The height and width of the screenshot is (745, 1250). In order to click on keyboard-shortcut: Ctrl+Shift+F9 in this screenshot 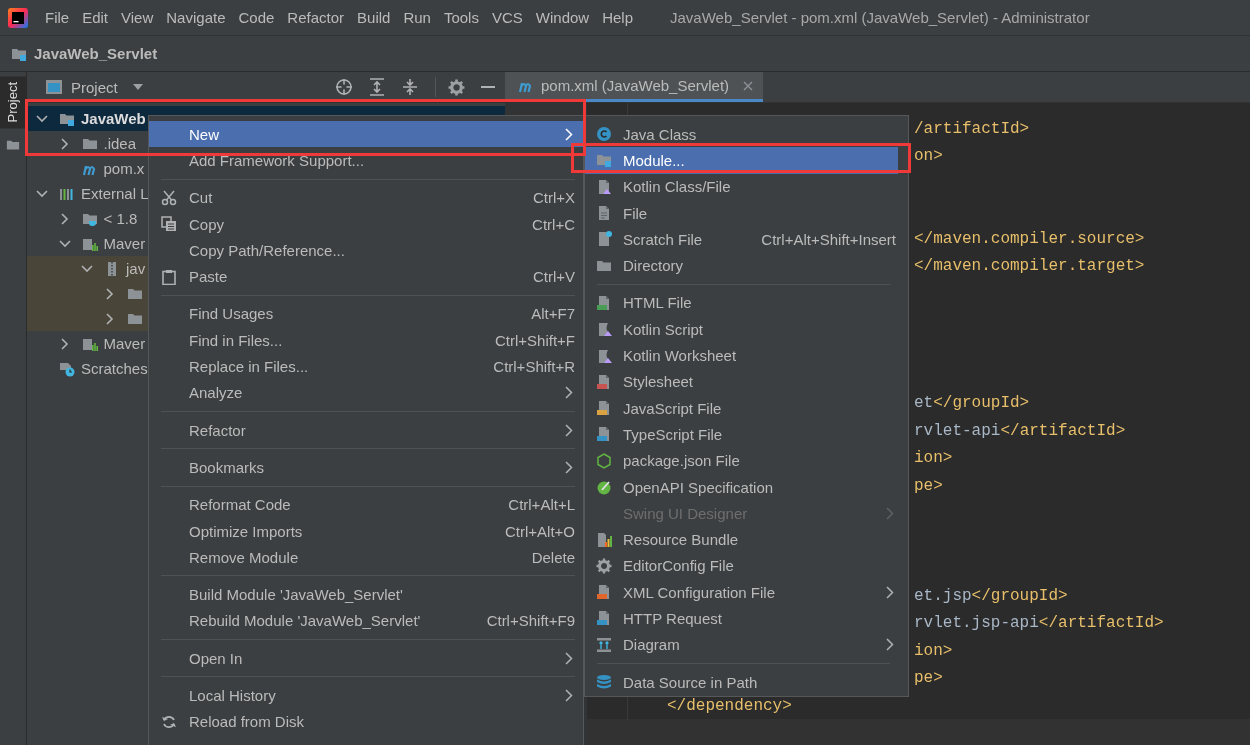, I will do `click(530, 621)`.